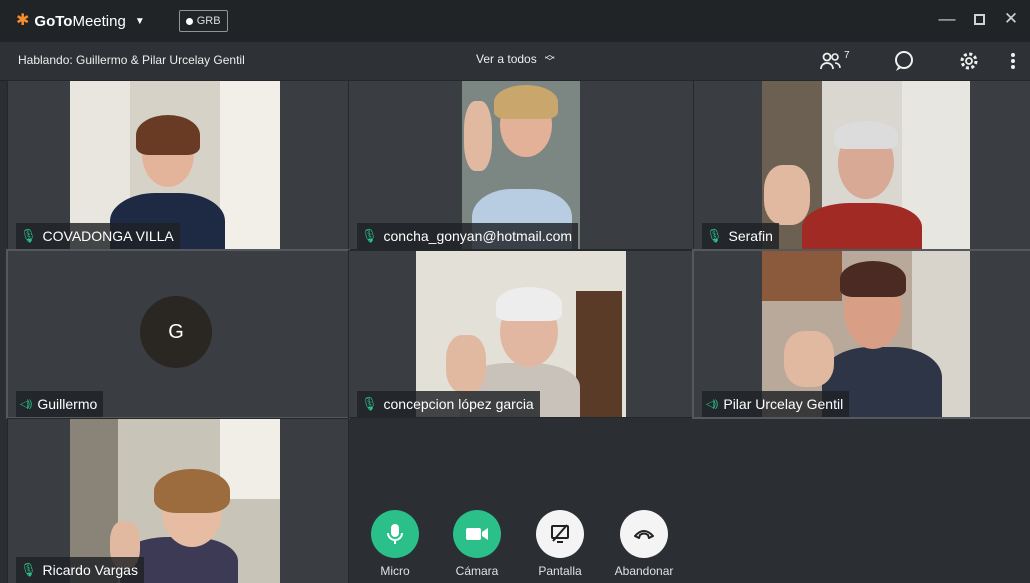 This screenshot has height=583, width=1030. I want to click on participant-tile: ◁)) Pilar Urcelay Gentil, so click(861, 334).